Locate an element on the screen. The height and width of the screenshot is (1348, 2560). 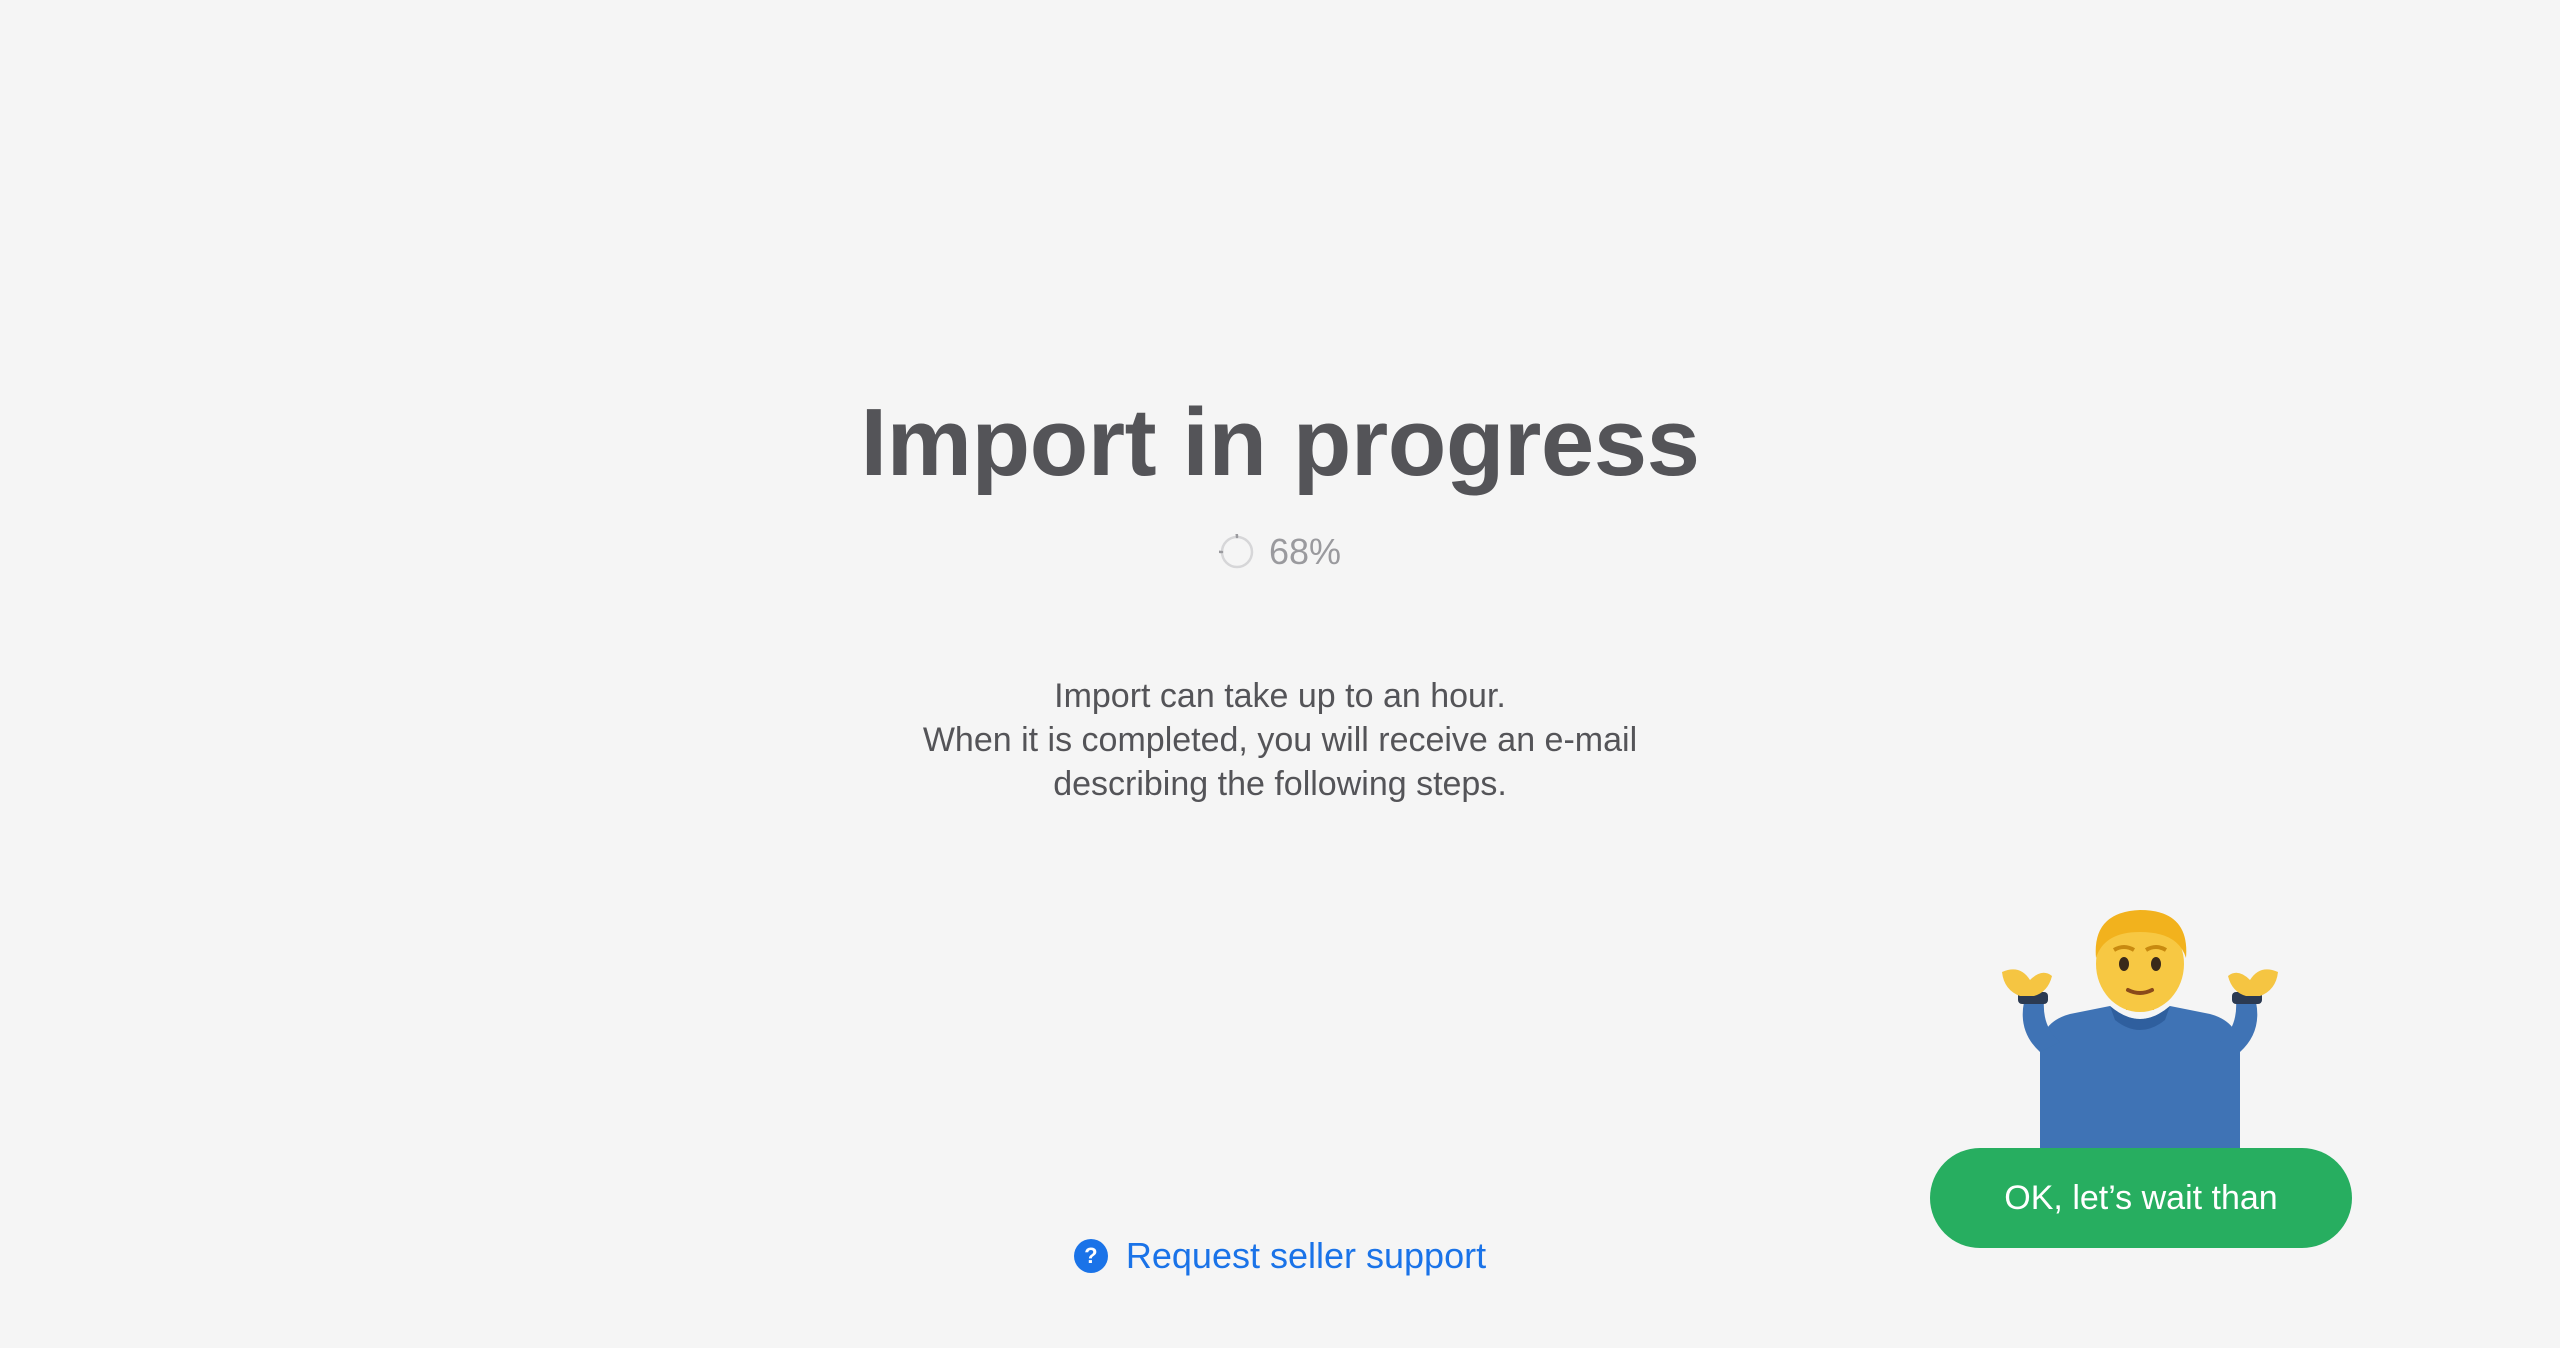
question-icon: ? is located at coordinates (1090, 1256).